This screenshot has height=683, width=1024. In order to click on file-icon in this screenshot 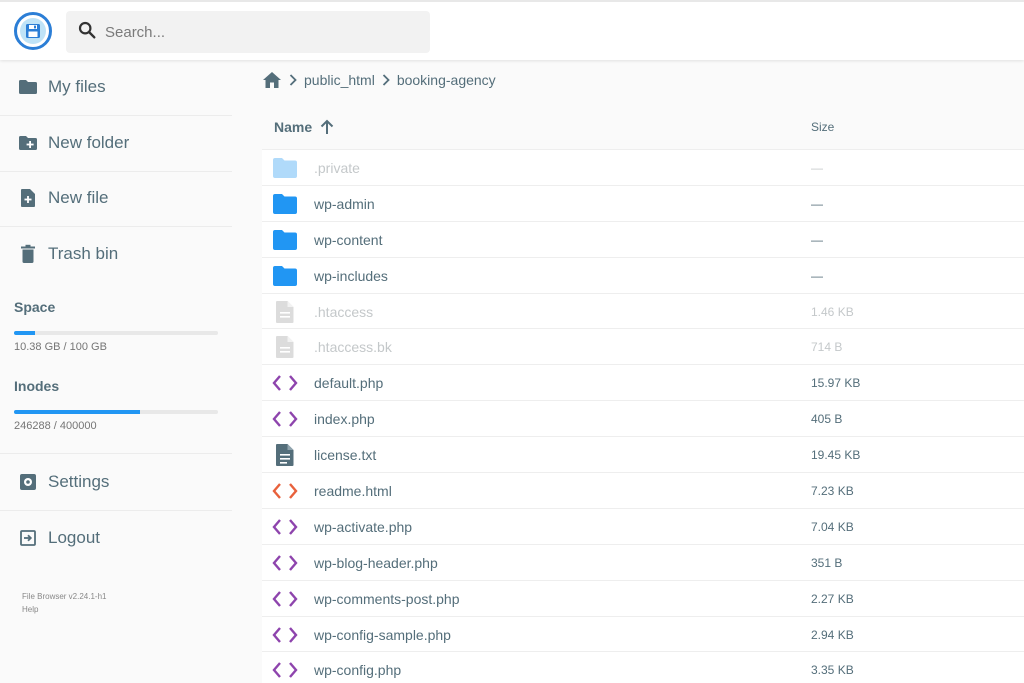, I will do `click(285, 312)`.